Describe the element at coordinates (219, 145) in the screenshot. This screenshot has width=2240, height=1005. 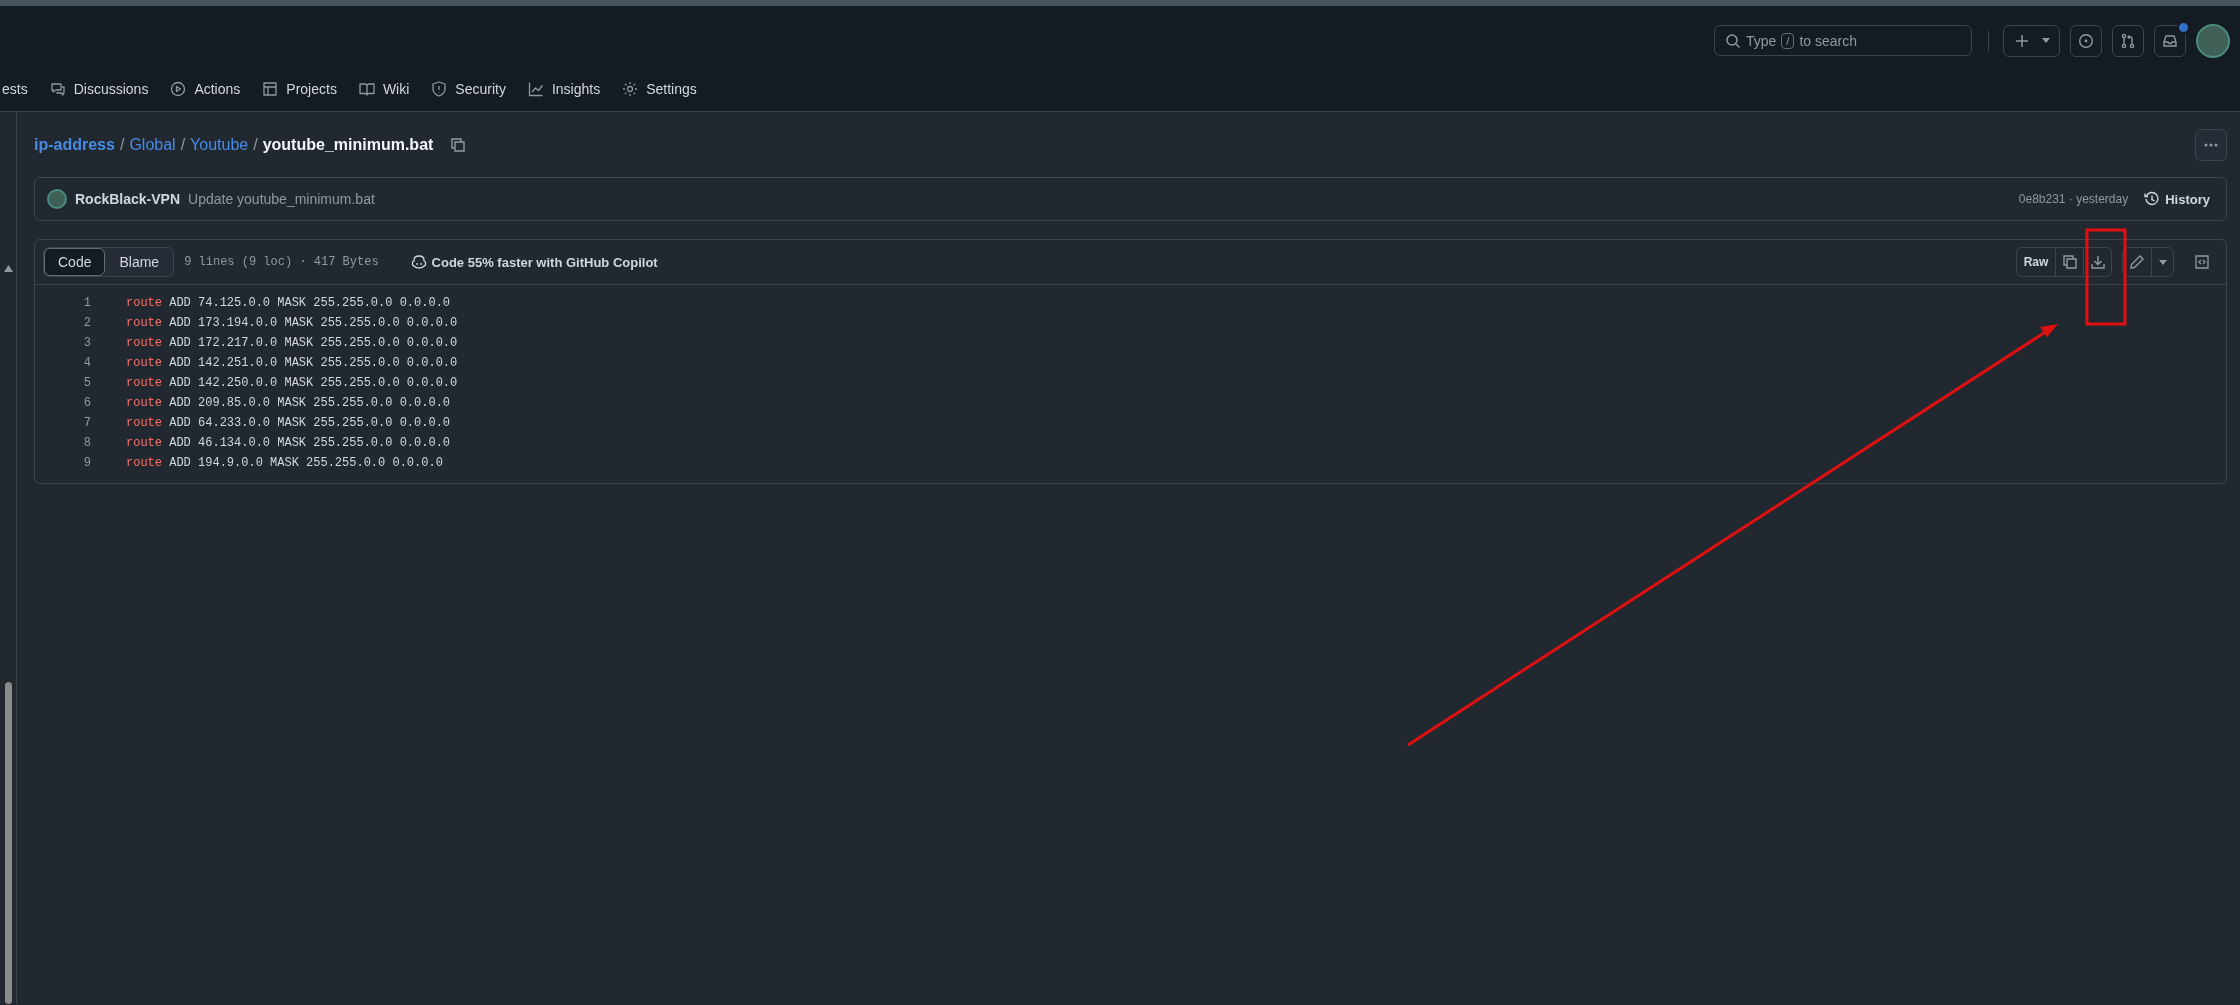
I see `breadcrumb-link: Youtube` at that location.